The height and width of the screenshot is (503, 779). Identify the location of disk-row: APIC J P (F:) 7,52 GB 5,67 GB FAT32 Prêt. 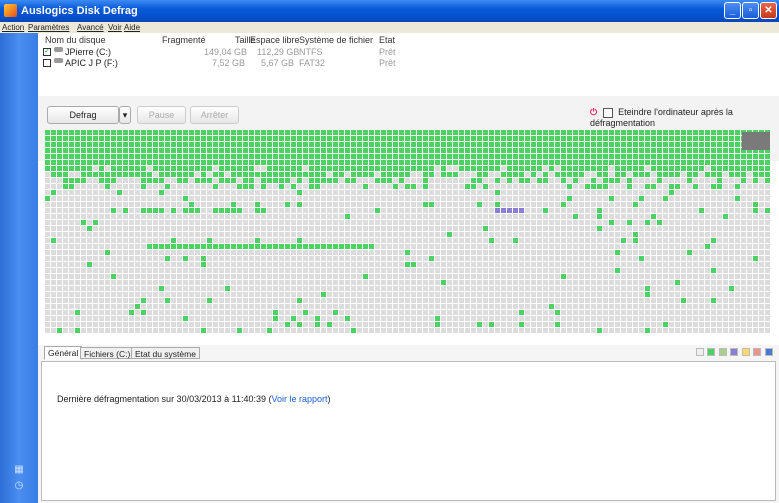
(408, 63).